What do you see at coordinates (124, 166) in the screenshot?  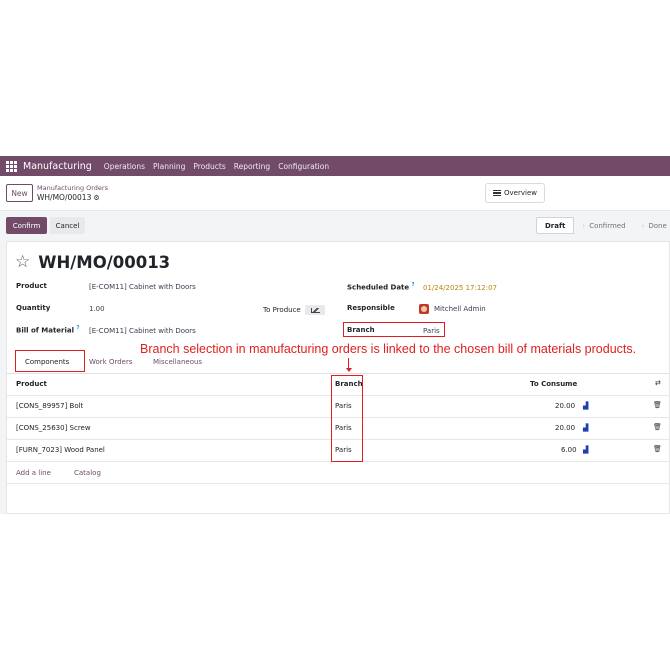 I see `menu-operations: Operations` at bounding box center [124, 166].